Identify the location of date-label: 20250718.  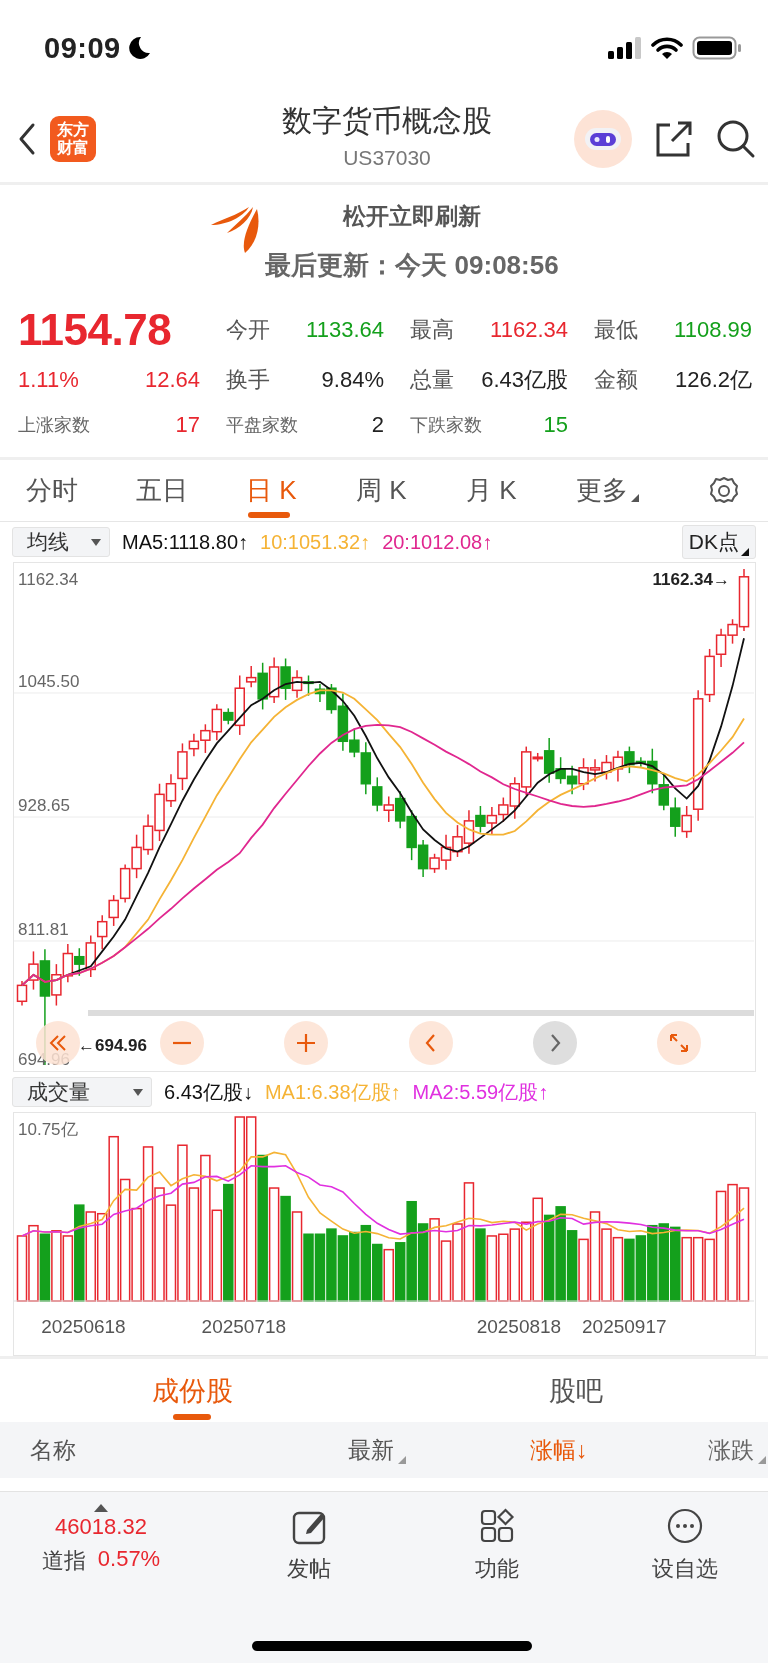
(244, 1326).